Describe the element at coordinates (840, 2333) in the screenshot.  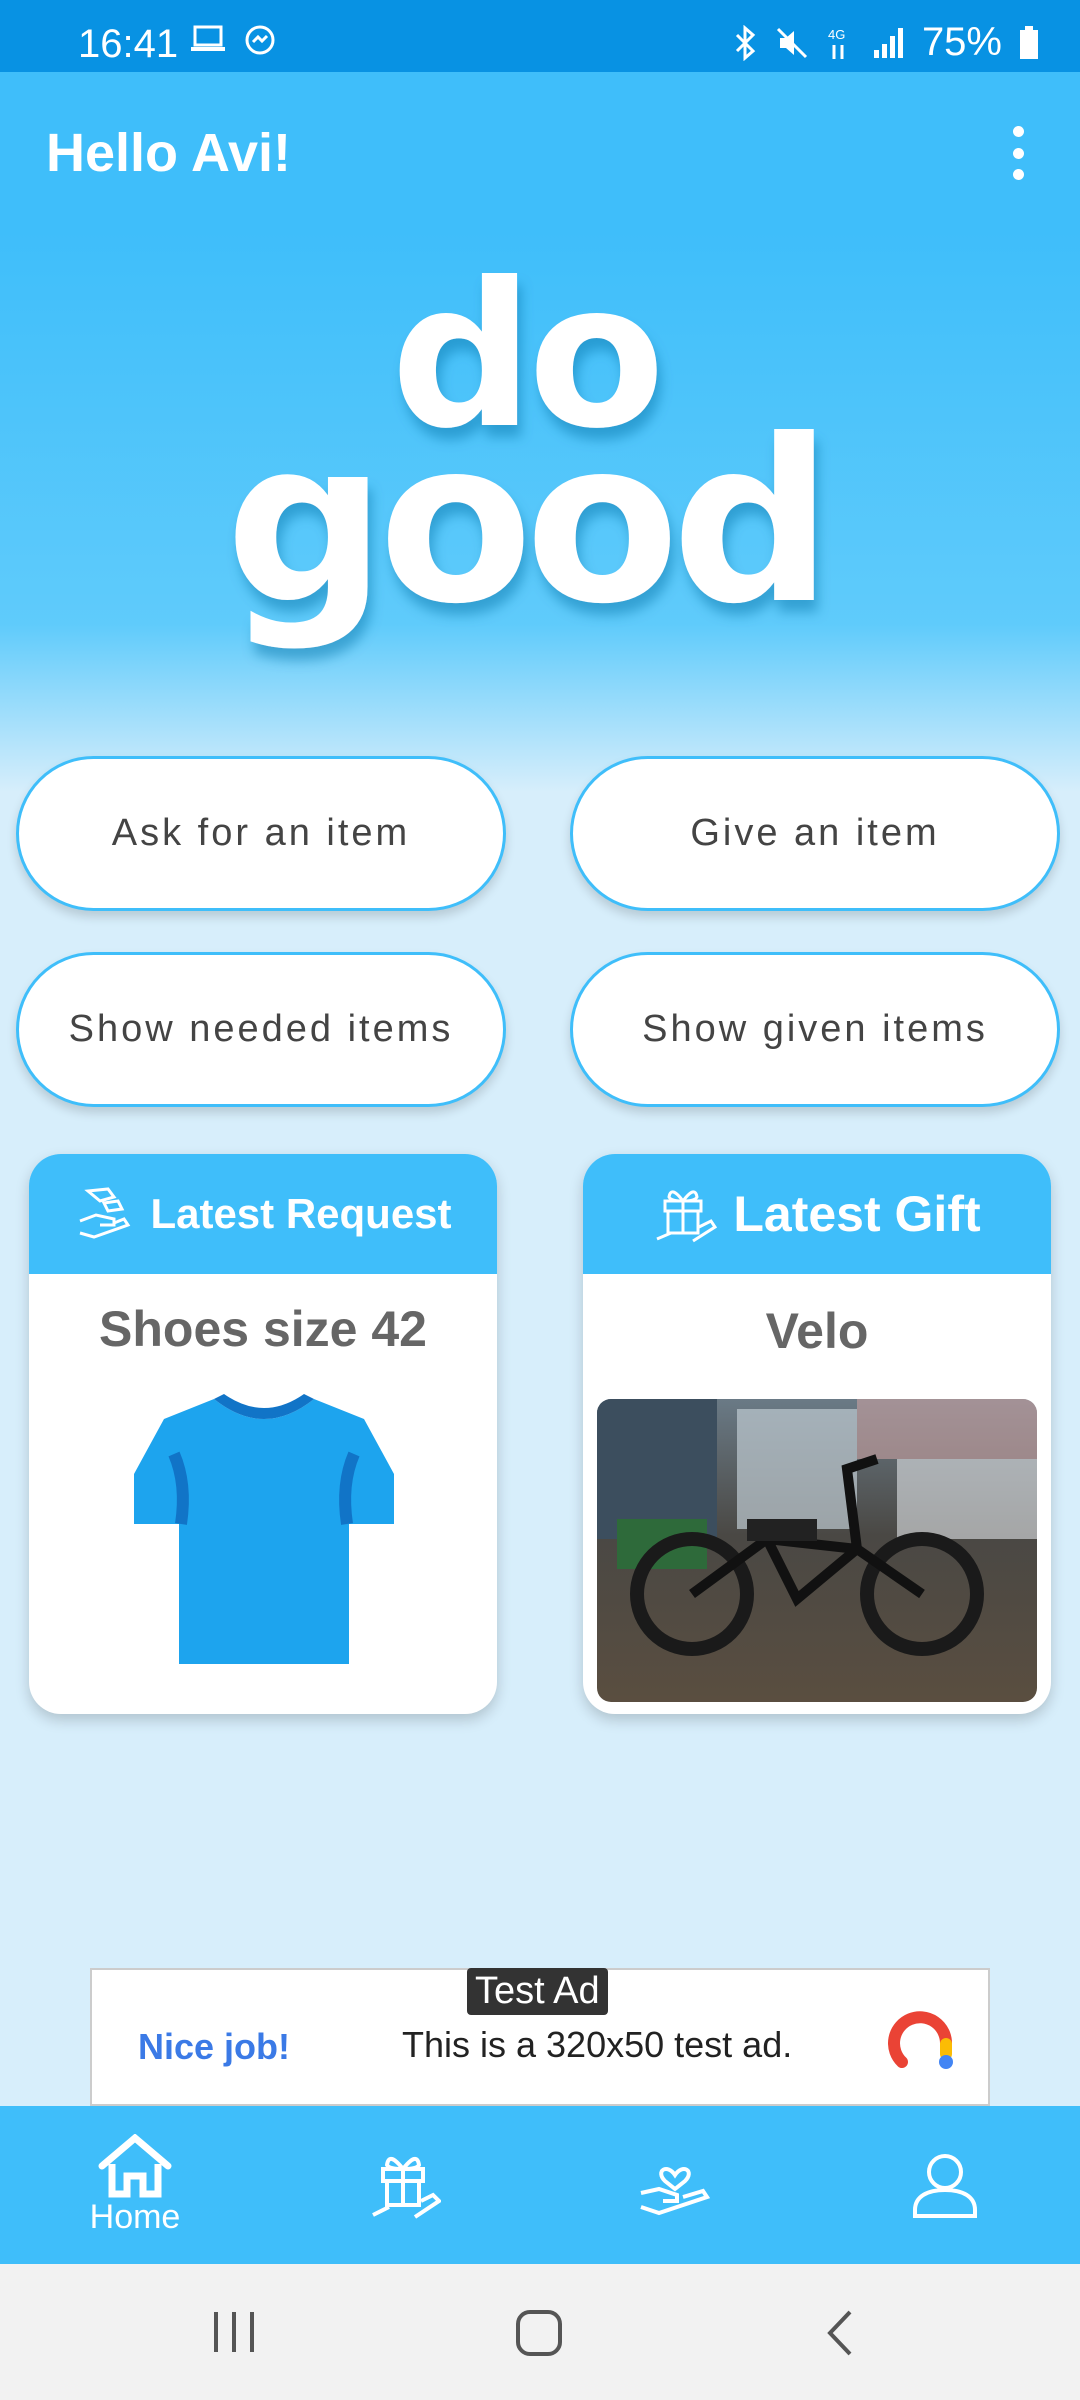
I see `back-icon` at that location.